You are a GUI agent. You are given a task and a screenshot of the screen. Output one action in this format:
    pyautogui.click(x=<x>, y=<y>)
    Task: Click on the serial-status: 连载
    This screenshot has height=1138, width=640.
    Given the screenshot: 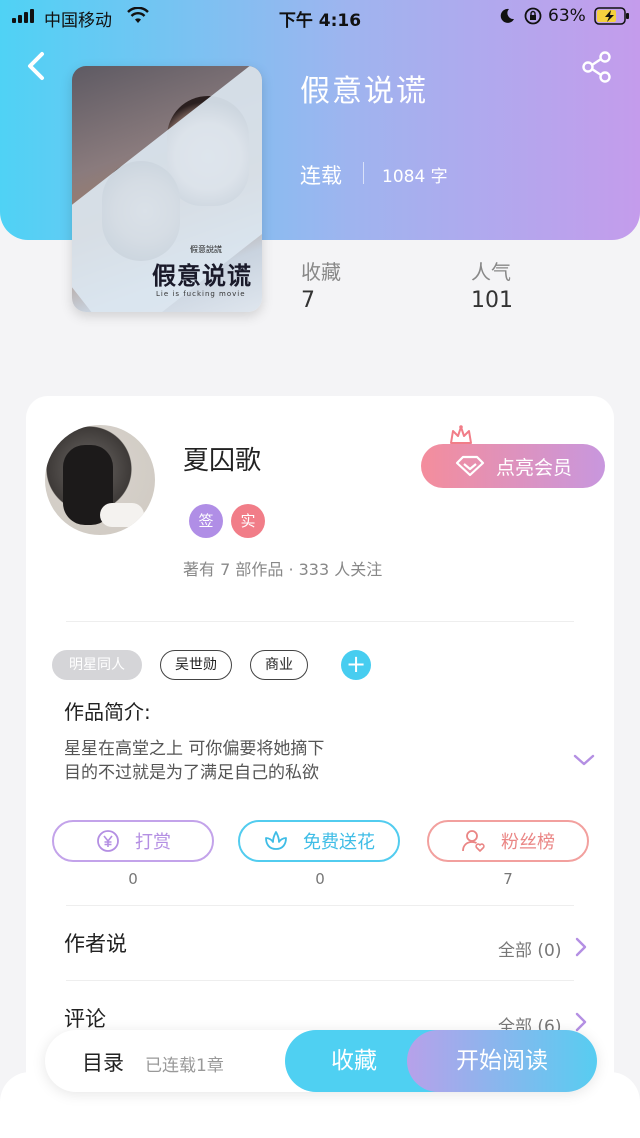 What is the action you would take?
    pyautogui.click(x=321, y=176)
    